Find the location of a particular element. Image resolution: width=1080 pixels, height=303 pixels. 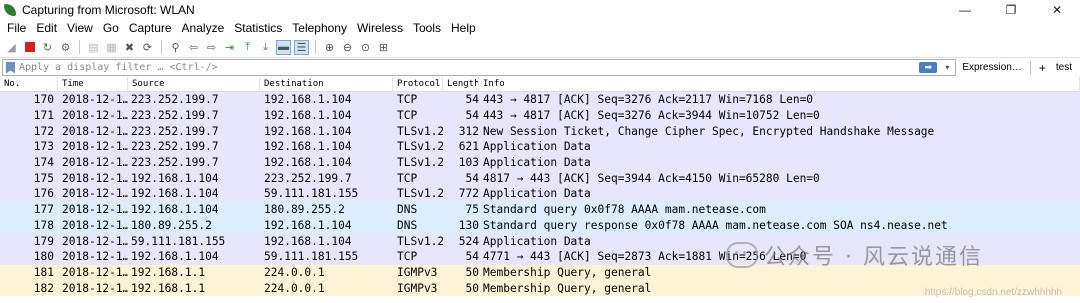

menu-statistics: Statistics is located at coordinates (258, 28).